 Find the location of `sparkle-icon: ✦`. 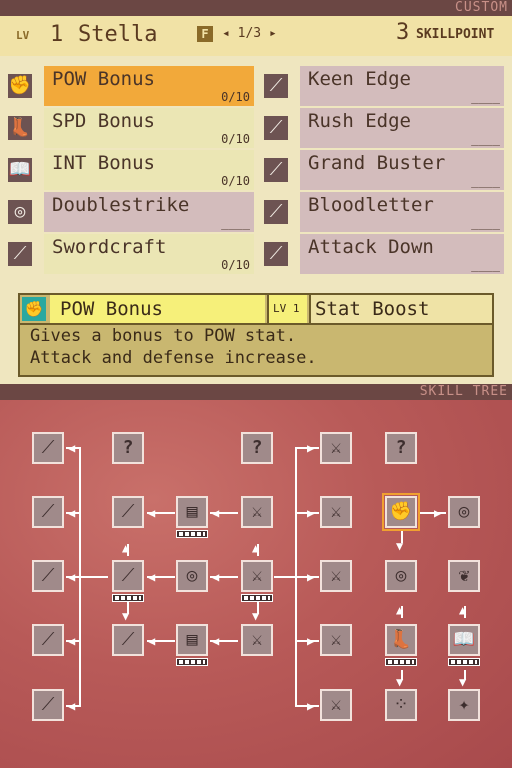

sparkle-icon: ✦ is located at coordinates (464, 705).